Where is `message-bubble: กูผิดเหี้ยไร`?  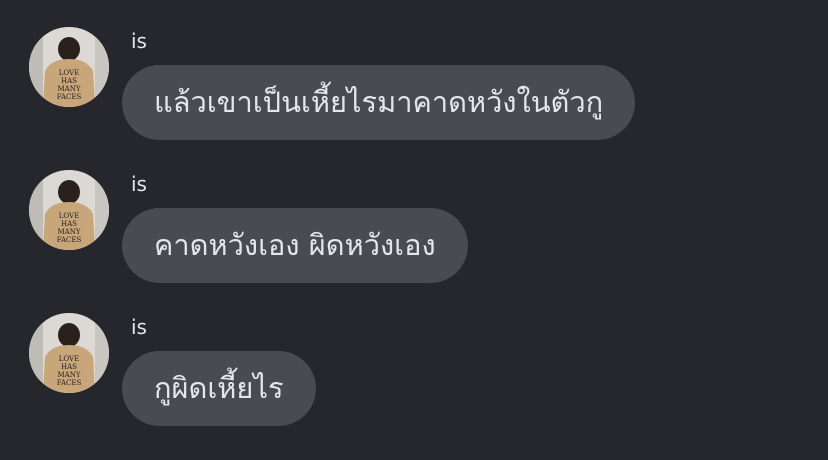 message-bubble: กูผิดเหี้ยไร is located at coordinates (219, 388).